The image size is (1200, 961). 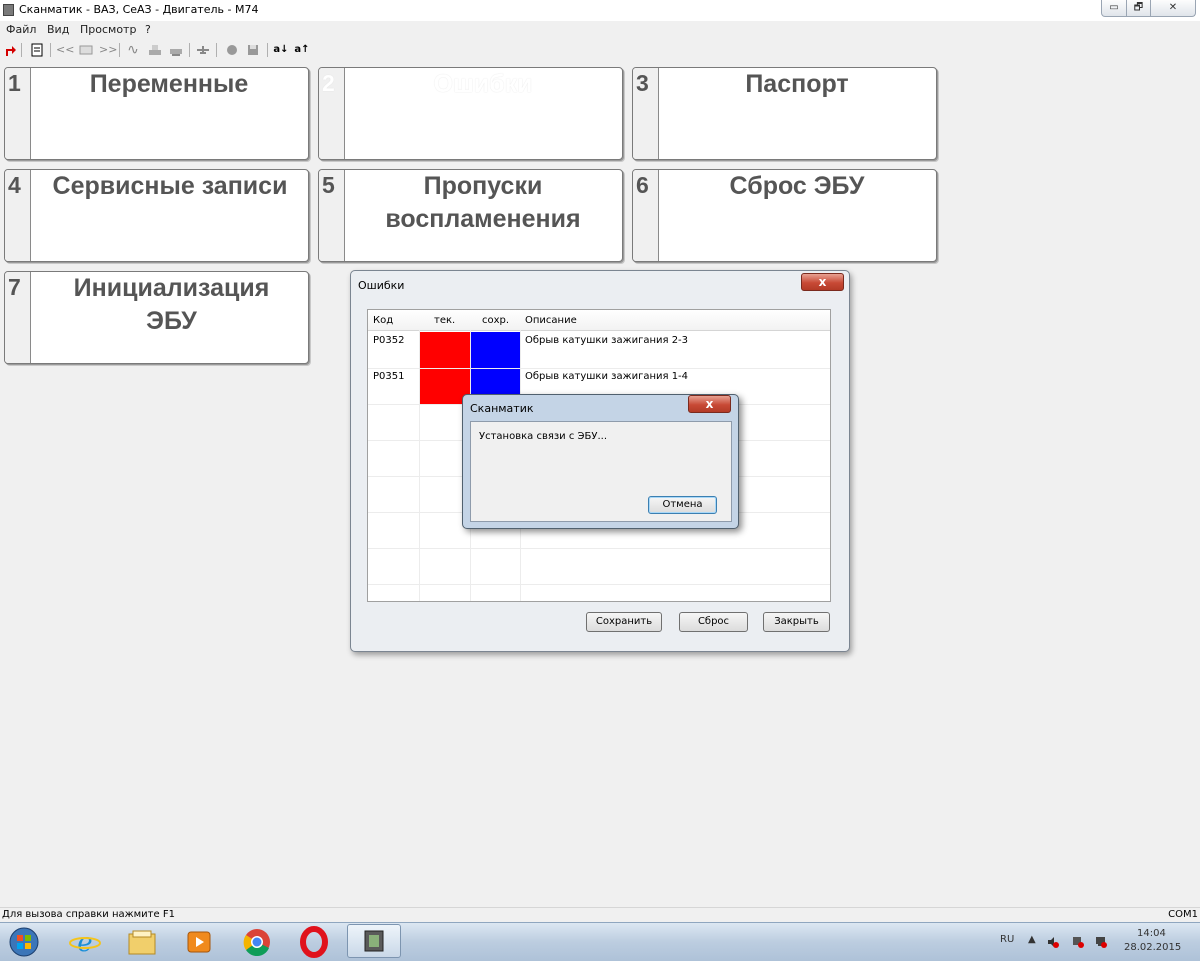 What do you see at coordinates (797, 84) in the screenshot?
I see `tile-label: Паспорт` at bounding box center [797, 84].